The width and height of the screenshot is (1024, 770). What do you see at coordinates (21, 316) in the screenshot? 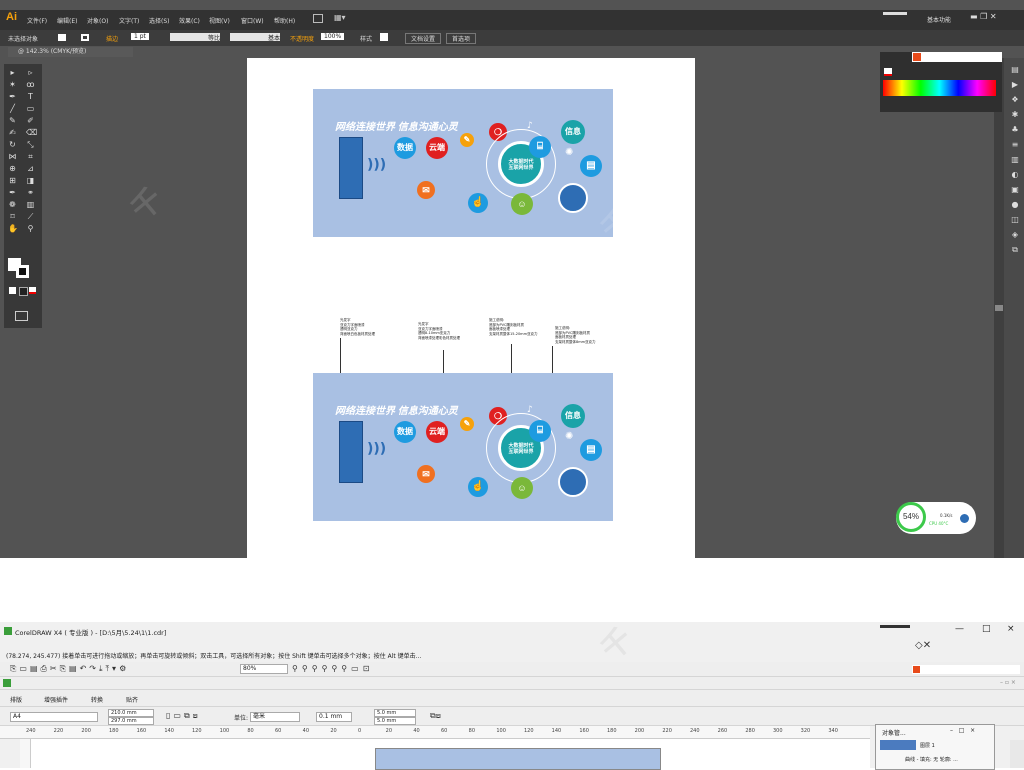
I see `screen-mode-icon` at bounding box center [21, 316].